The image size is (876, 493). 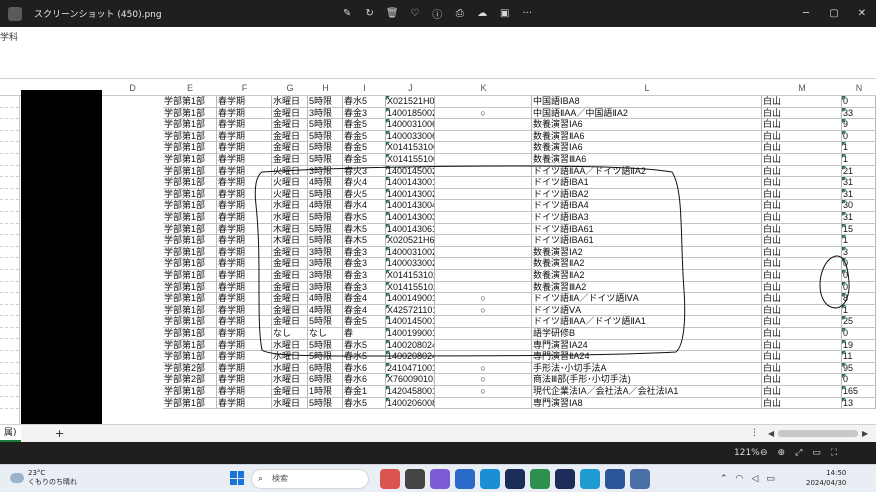 I want to click on cell-slot: 春金5, so click(x=364, y=136).